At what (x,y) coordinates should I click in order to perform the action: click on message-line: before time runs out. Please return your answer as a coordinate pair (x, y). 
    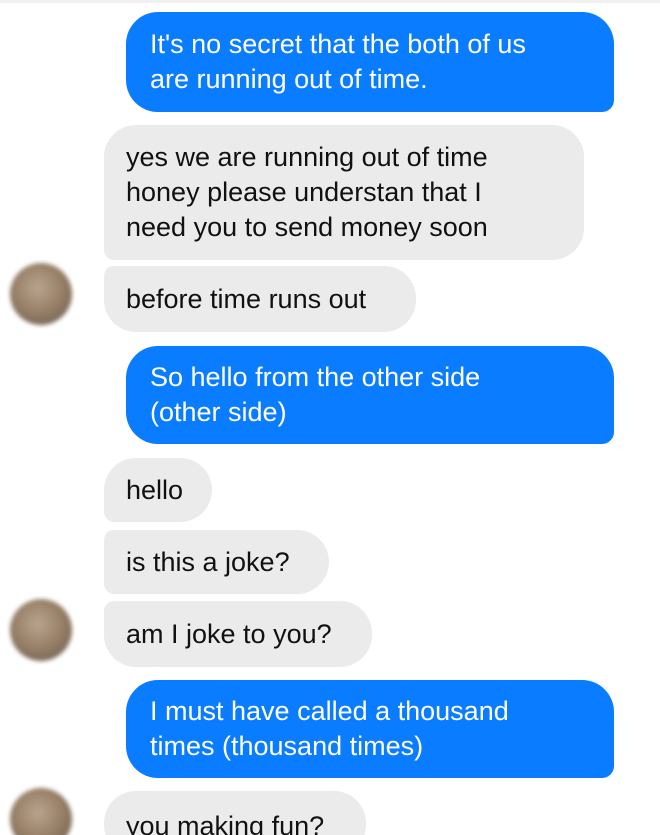
    Looking at the image, I should click on (246, 298).